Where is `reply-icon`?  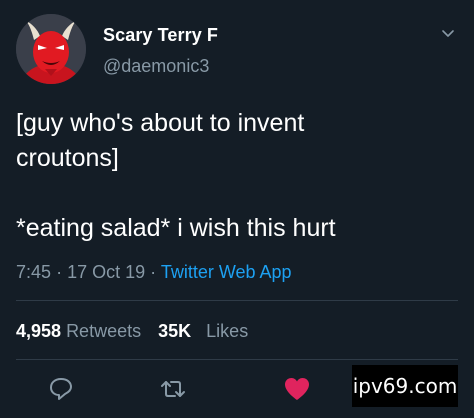 reply-icon is located at coordinates (61, 389).